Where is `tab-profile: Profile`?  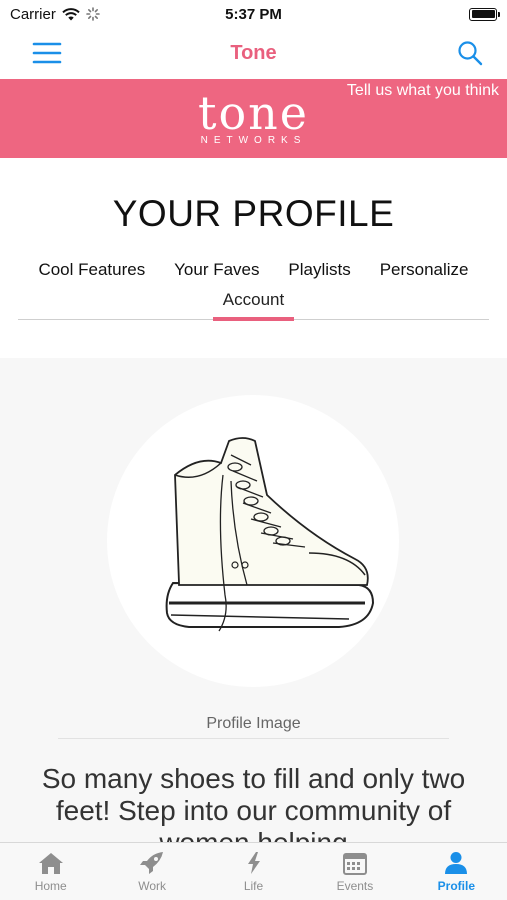
tab-profile: Profile is located at coordinates (456, 871).